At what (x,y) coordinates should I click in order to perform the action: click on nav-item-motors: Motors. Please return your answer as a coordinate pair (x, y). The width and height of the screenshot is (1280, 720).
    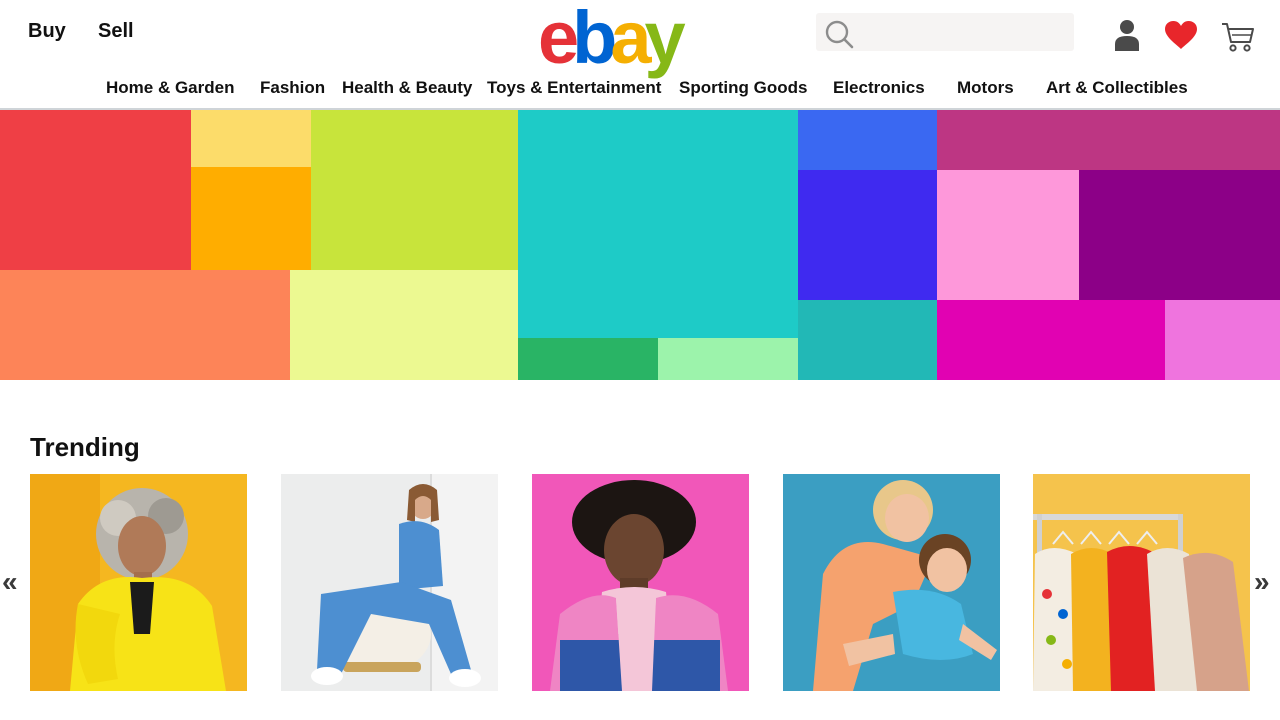
    Looking at the image, I should click on (985, 88).